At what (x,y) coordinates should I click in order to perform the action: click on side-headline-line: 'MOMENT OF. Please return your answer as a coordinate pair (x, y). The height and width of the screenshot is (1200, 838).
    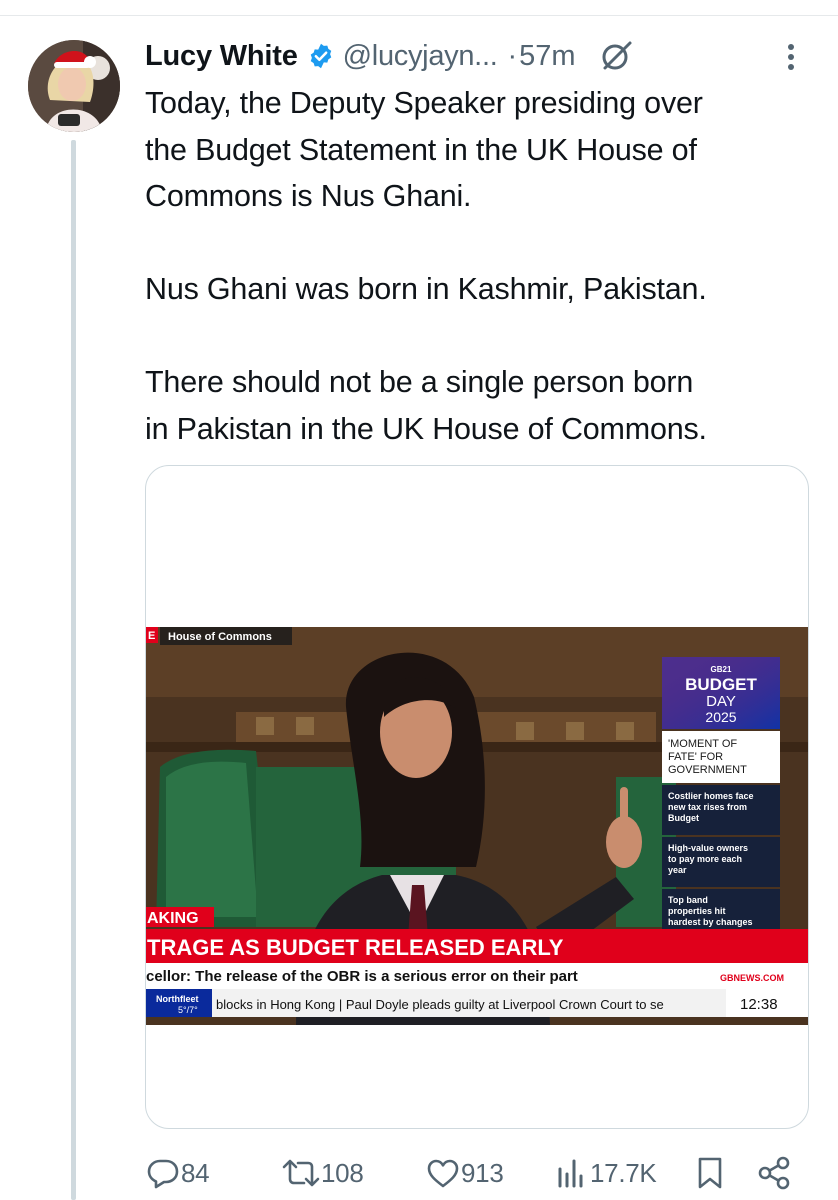
    Looking at the image, I should click on (702, 744).